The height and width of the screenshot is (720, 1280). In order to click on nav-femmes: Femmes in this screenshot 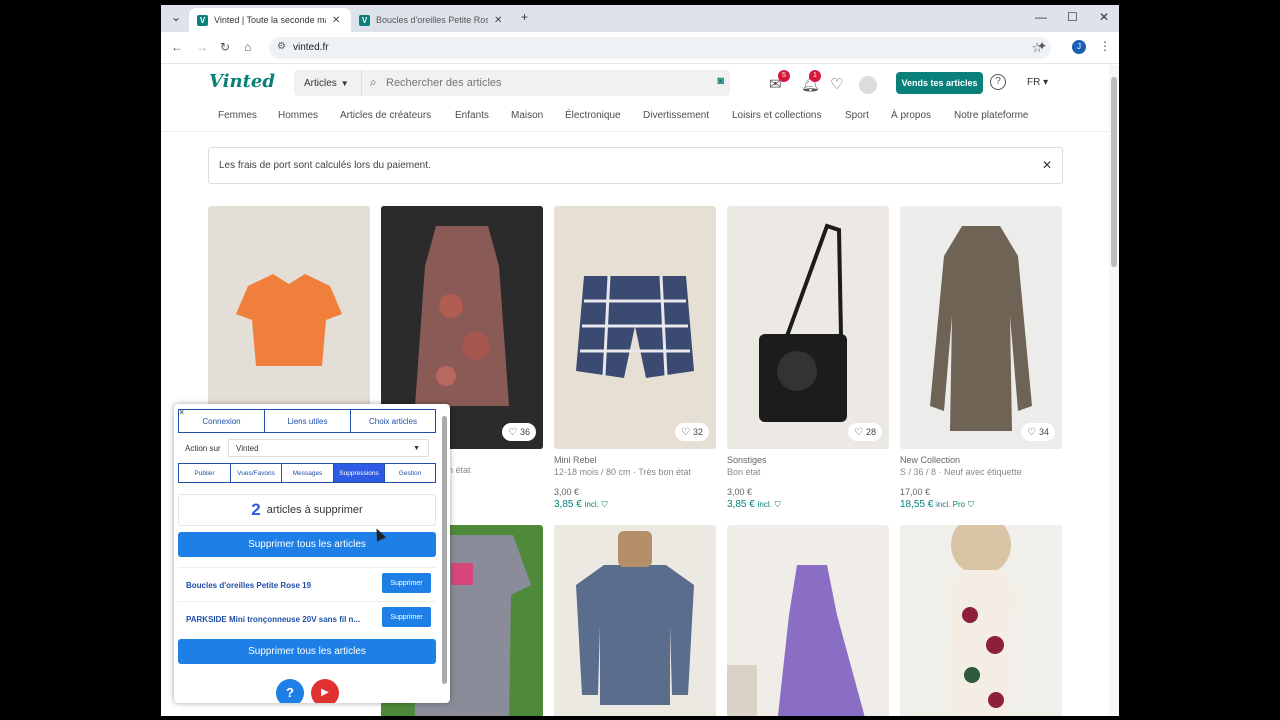, I will do `click(237, 115)`.